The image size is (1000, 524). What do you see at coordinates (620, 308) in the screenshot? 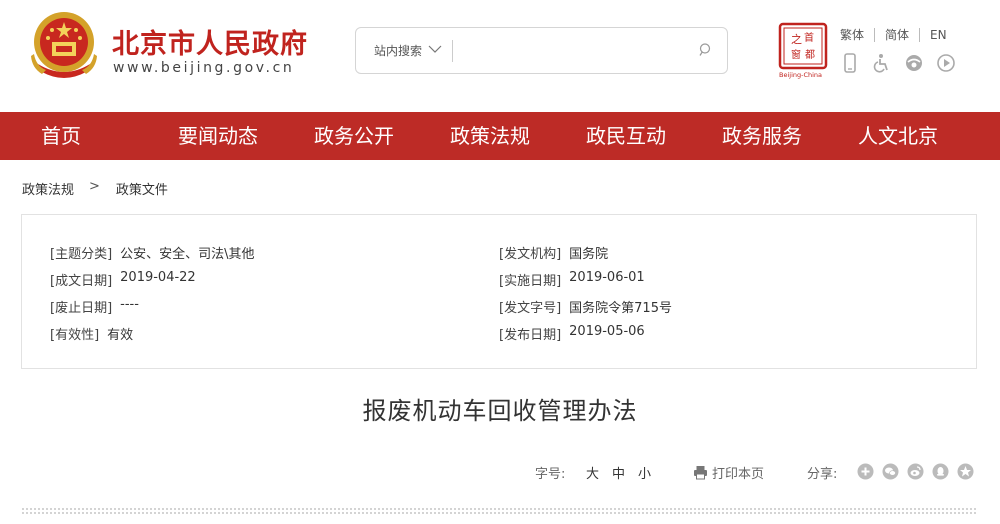
I see `meta-value: 国务院令第715号` at bounding box center [620, 308].